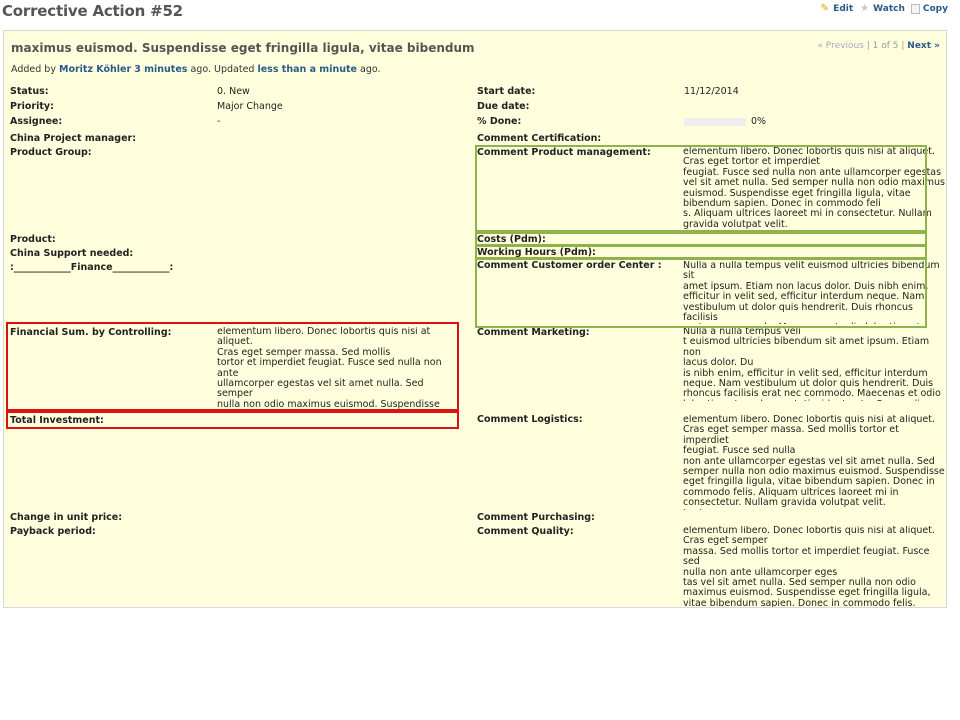 Image resolution: width=960 pixels, height=720 pixels. What do you see at coordinates (33, 69) in the screenshot?
I see `author-prefix: Added by` at bounding box center [33, 69].